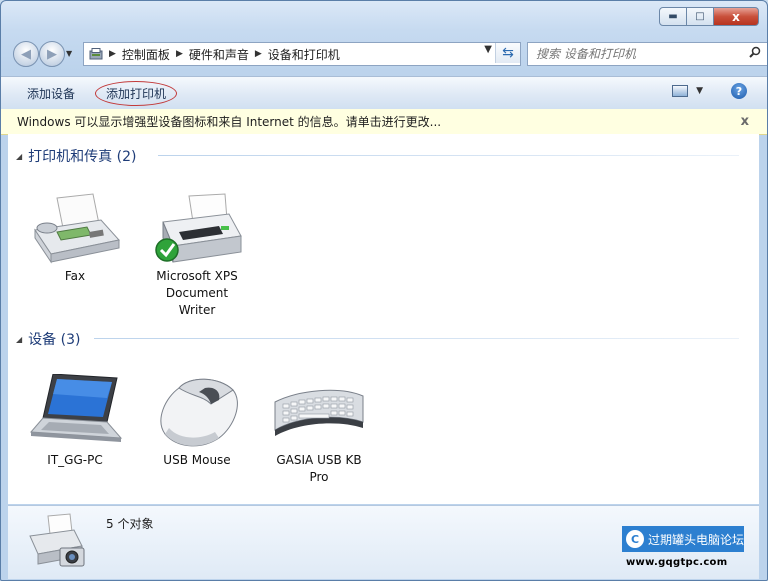 Image resolution: width=768 pixels, height=581 pixels. I want to click on object-count: 5 个对象, so click(130, 524).